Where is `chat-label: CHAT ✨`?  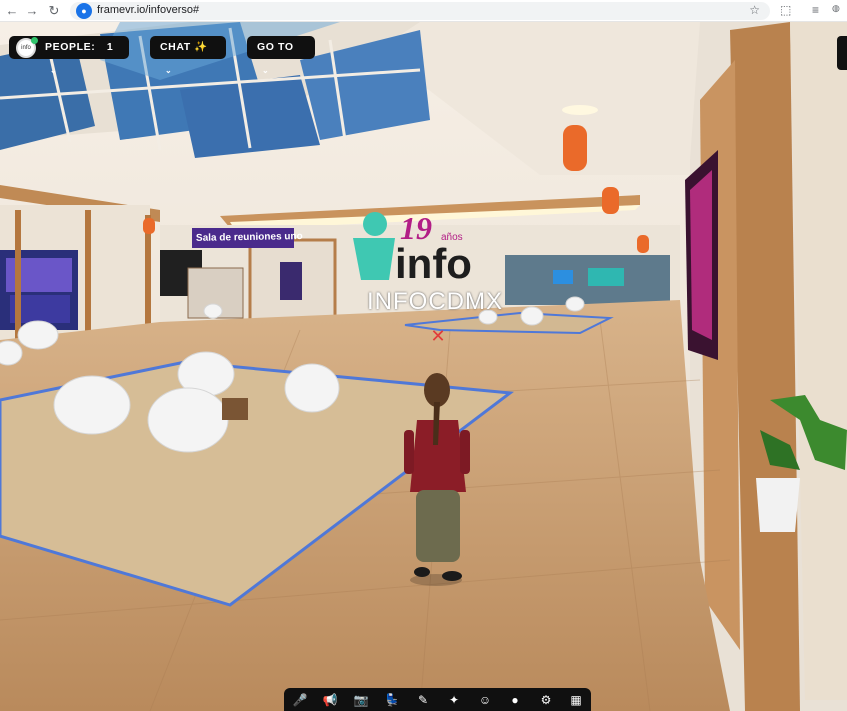 chat-label: CHAT ✨ is located at coordinates (184, 47).